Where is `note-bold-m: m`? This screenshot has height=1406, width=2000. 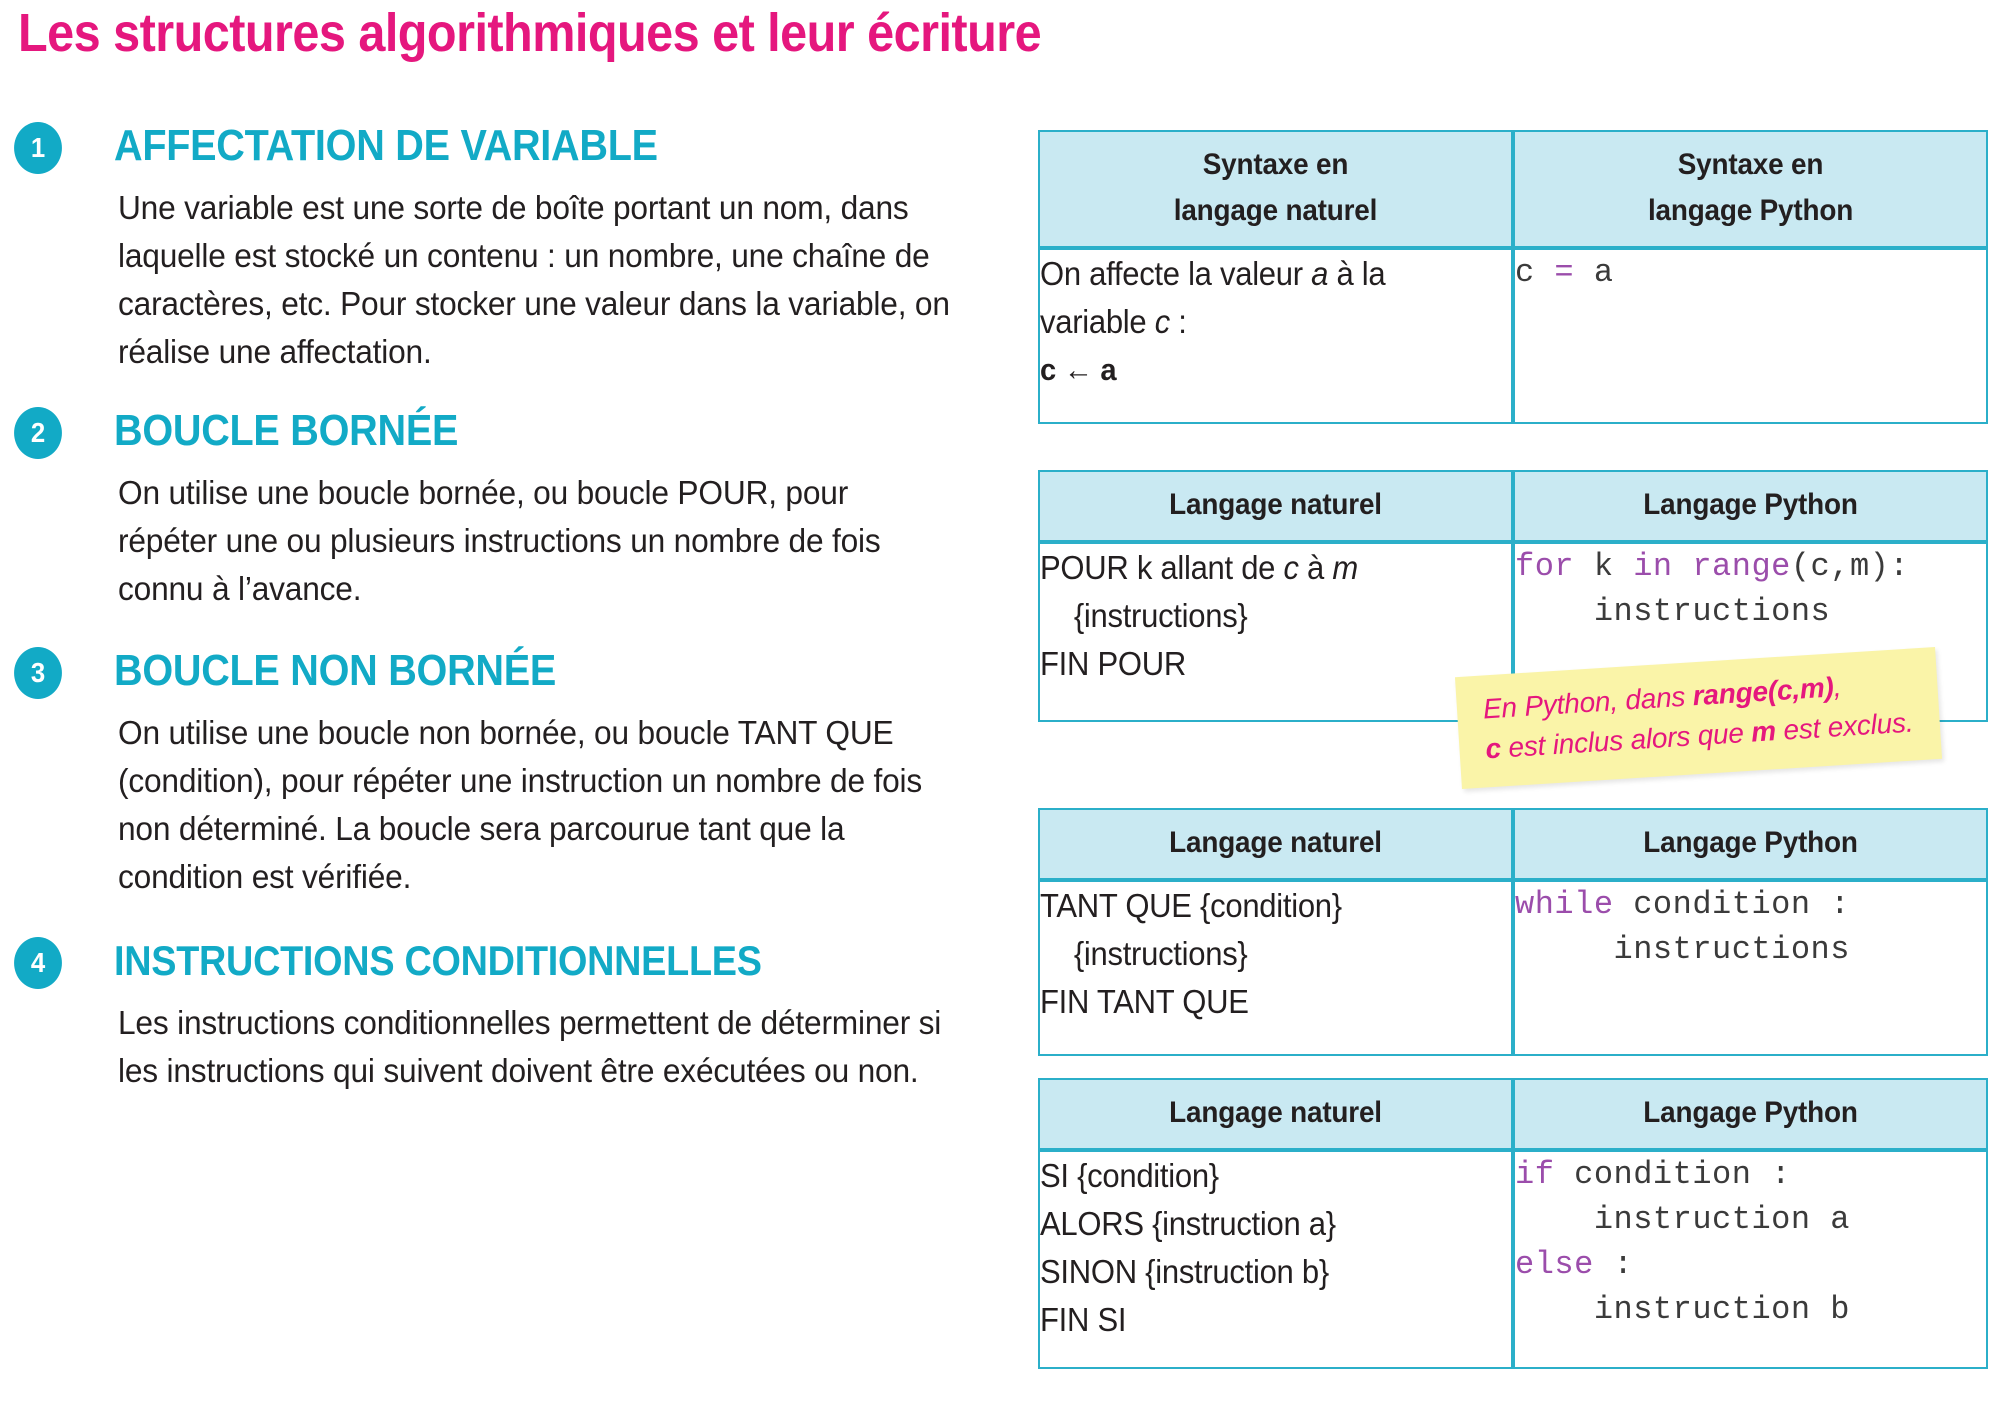 note-bold-m: m is located at coordinates (1763, 731).